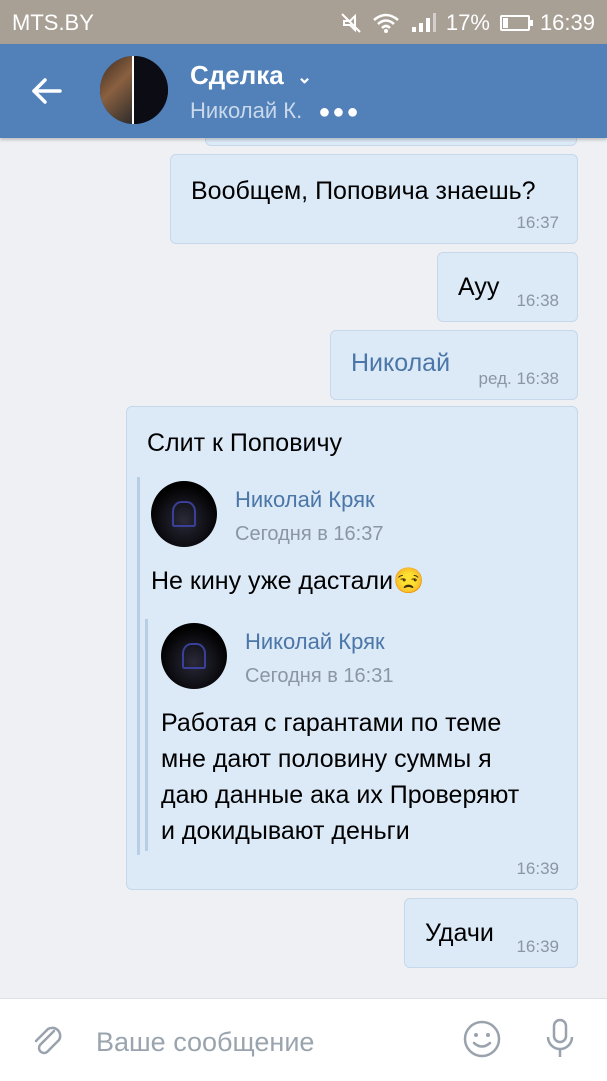 The height and width of the screenshot is (1081, 607). I want to click on mention-link: Николай, so click(400, 363).